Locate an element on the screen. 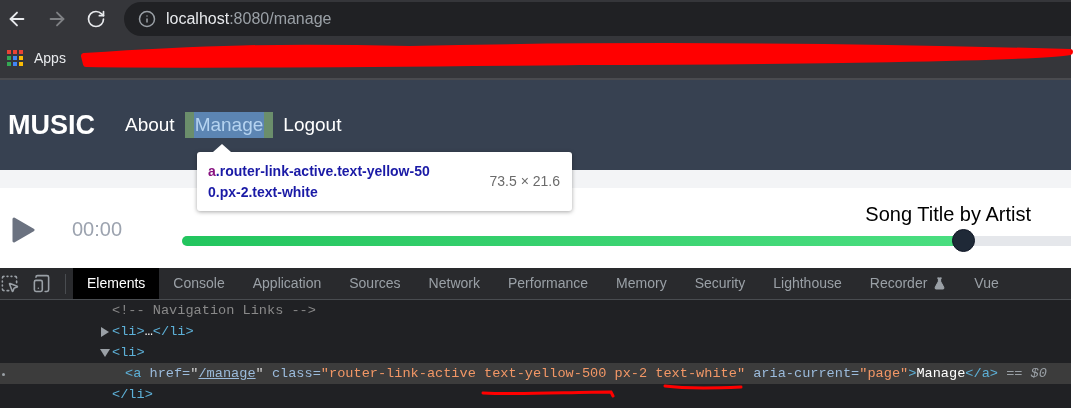  collapsed-triangle-icon is located at coordinates (105, 332).